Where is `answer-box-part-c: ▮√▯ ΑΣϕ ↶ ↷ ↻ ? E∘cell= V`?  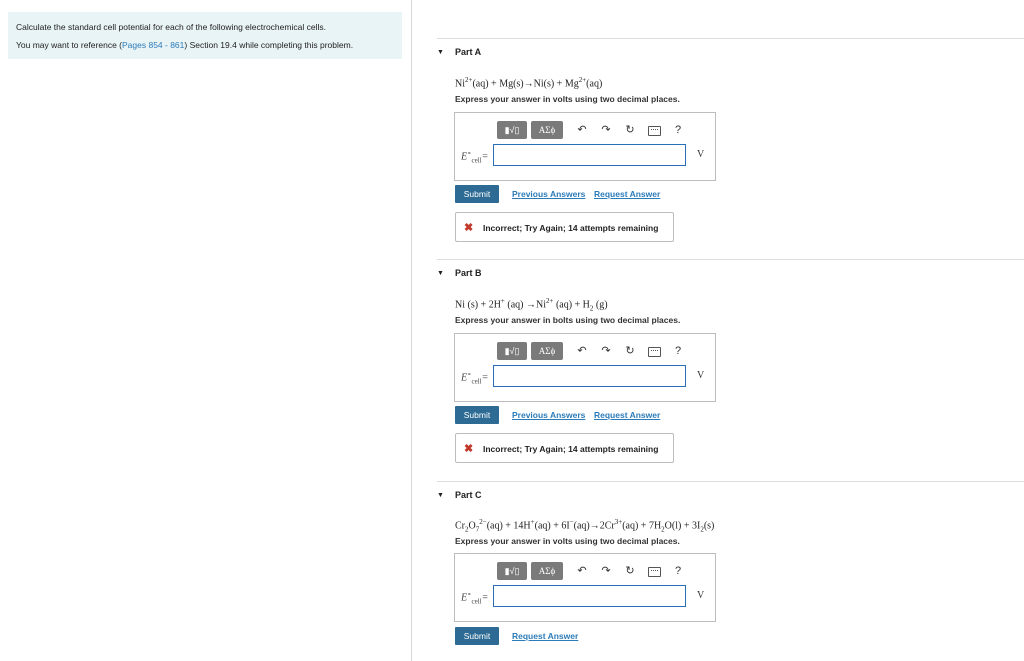
answer-box-part-c: ▮√▯ ΑΣϕ ↶ ↷ ↻ ? E∘cell= V is located at coordinates (585, 587).